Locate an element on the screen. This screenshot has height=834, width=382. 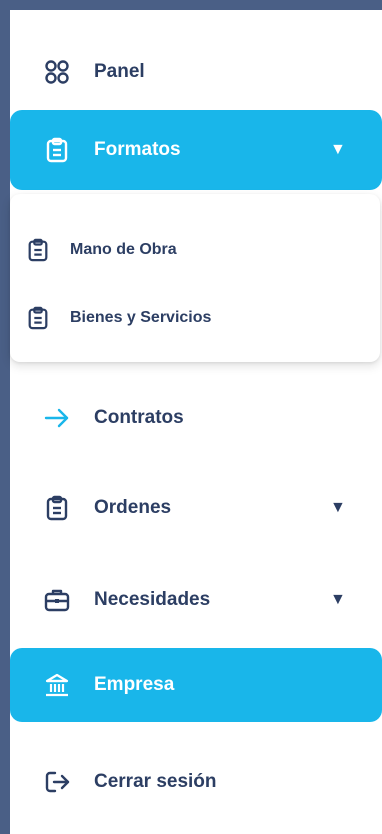
arrow-right-icon is located at coordinates (57, 418).